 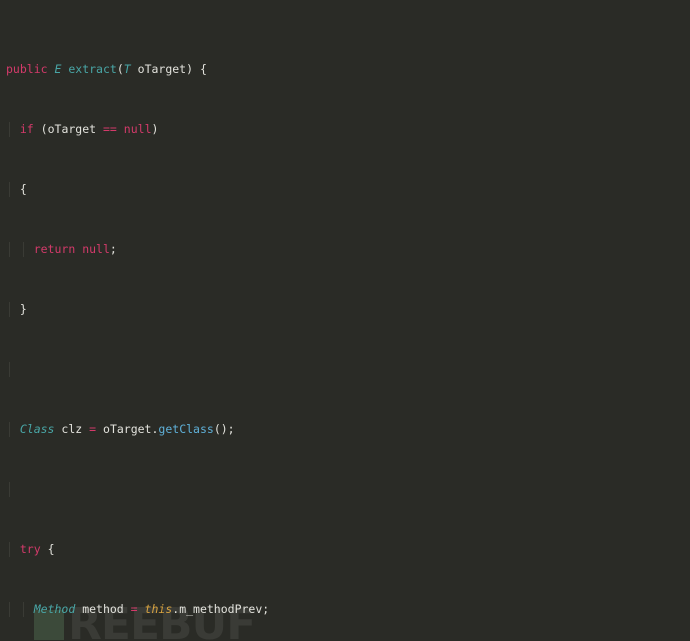 I want to click on code-line: Class clz = oTarget.getClass();, so click(x=345, y=429).